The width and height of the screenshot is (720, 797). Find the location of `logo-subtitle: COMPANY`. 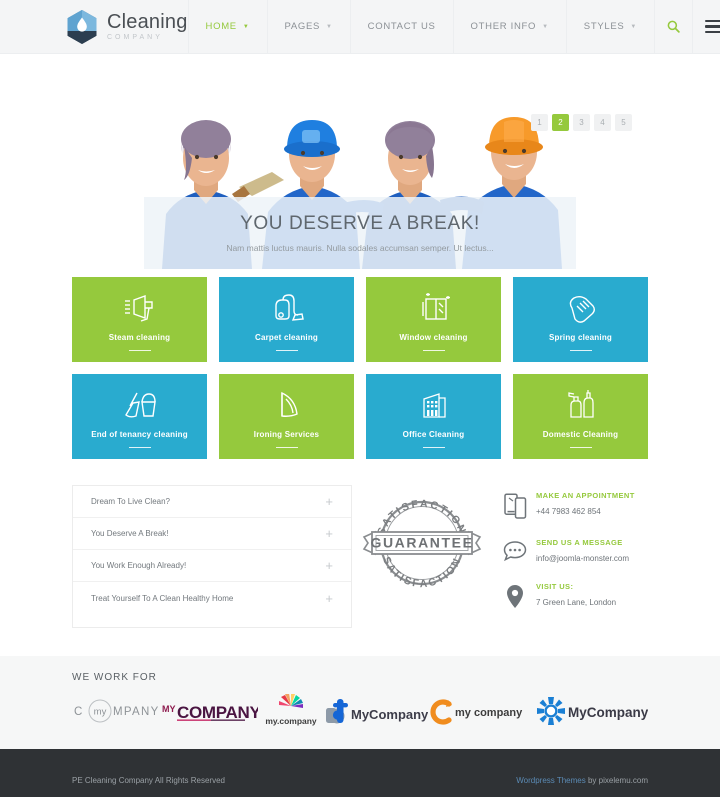

logo-subtitle: COMPANY is located at coordinates (135, 37).